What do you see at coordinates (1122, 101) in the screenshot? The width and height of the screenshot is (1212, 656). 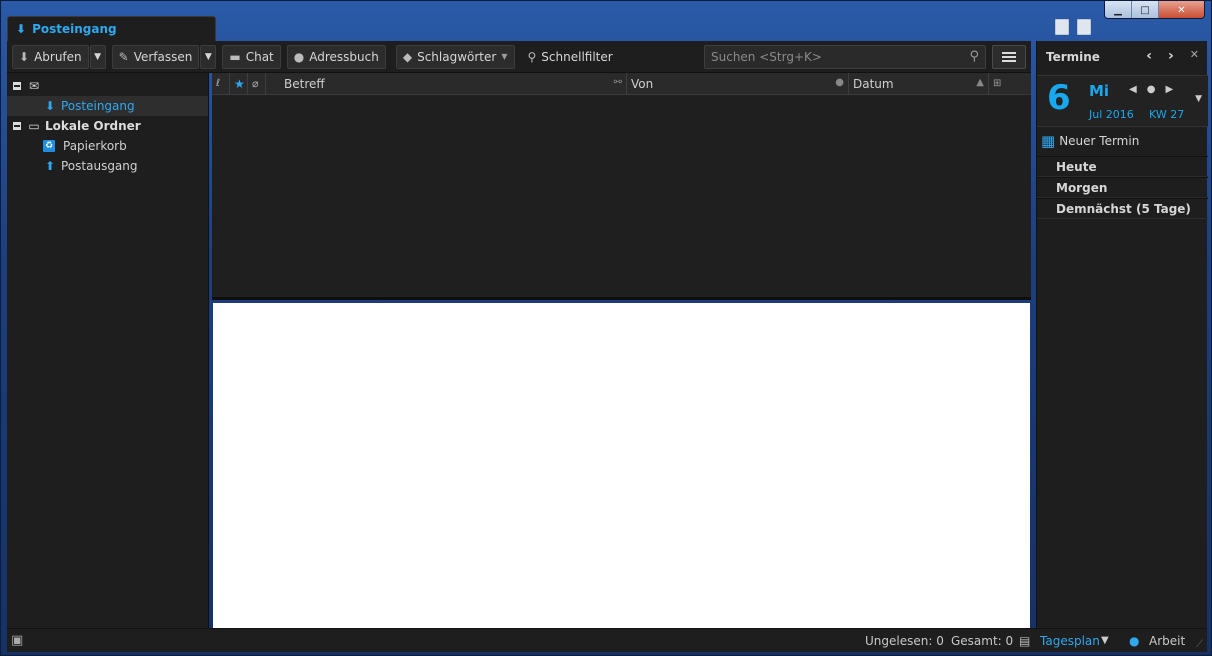 I see `mini-date: 6 Mi ◀ ● ▶ Jul 2016 KW 27 ▼` at bounding box center [1122, 101].